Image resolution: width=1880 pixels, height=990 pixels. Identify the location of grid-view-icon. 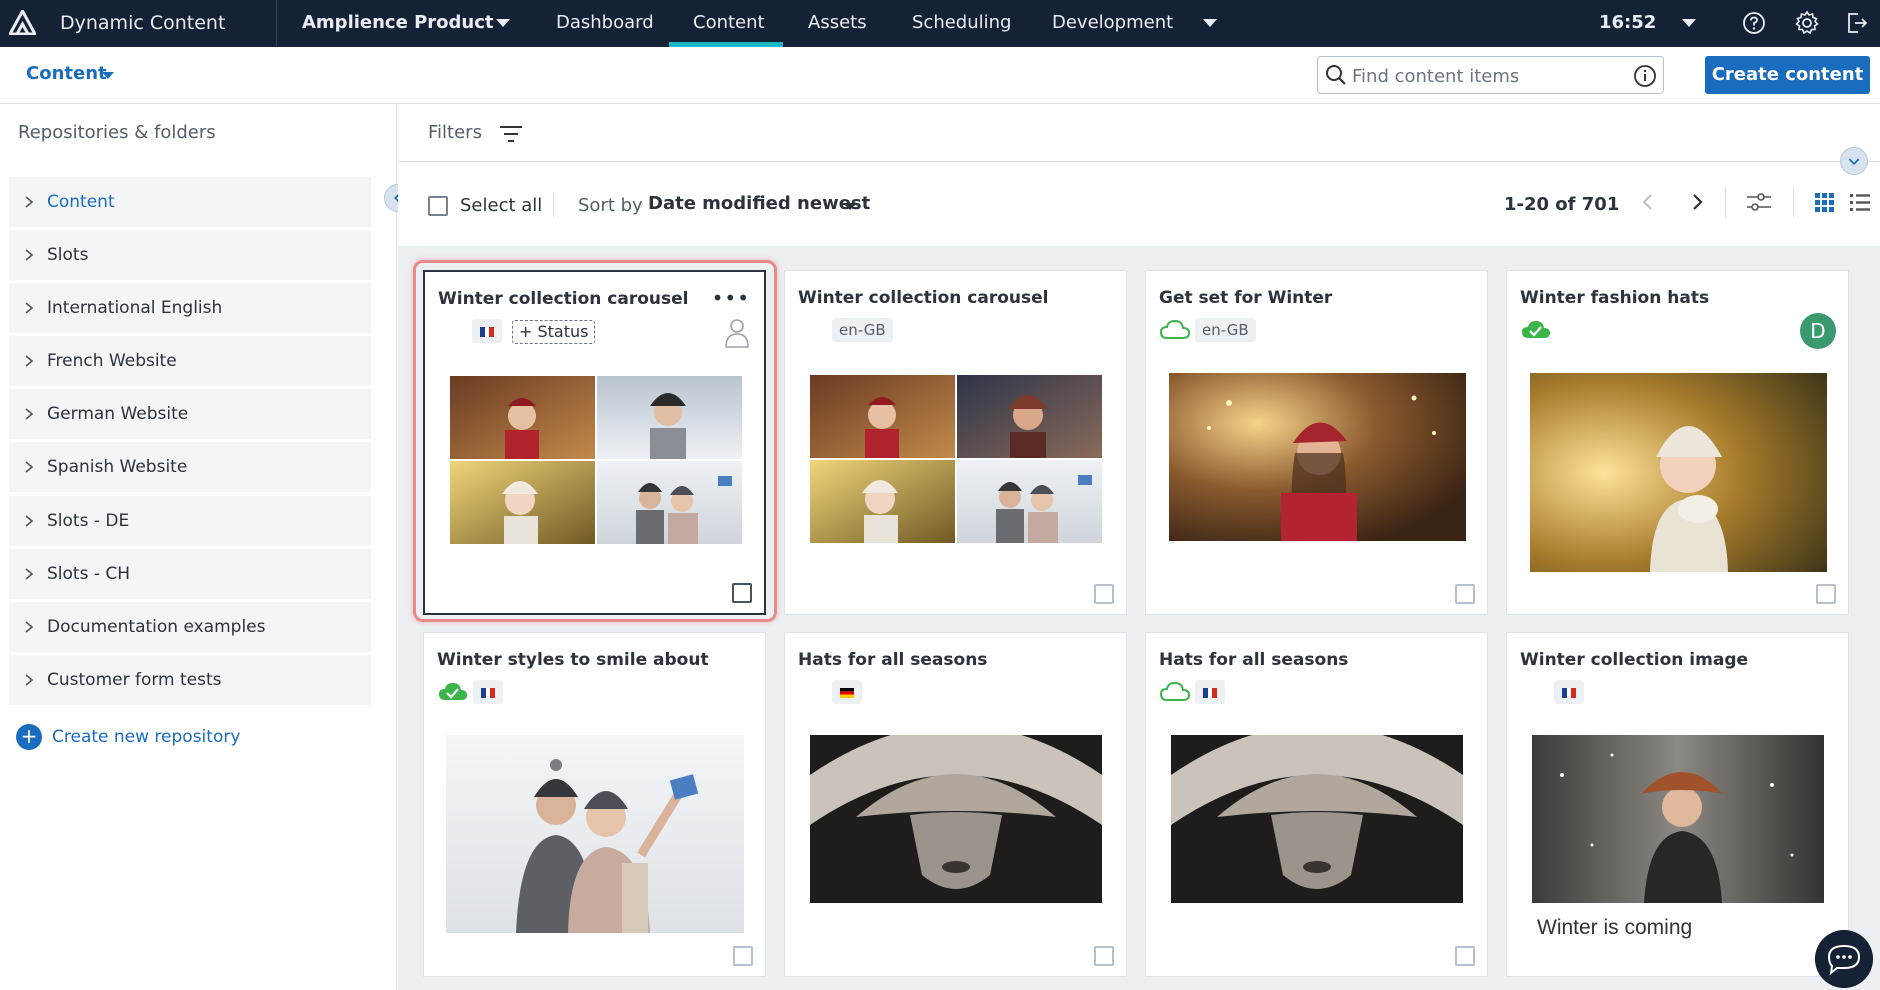
(1824, 202).